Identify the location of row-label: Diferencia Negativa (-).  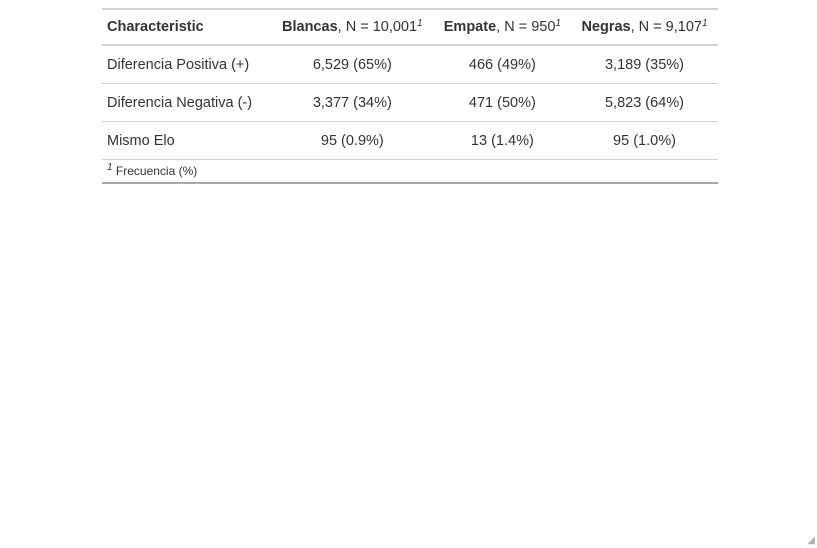
(186, 102).